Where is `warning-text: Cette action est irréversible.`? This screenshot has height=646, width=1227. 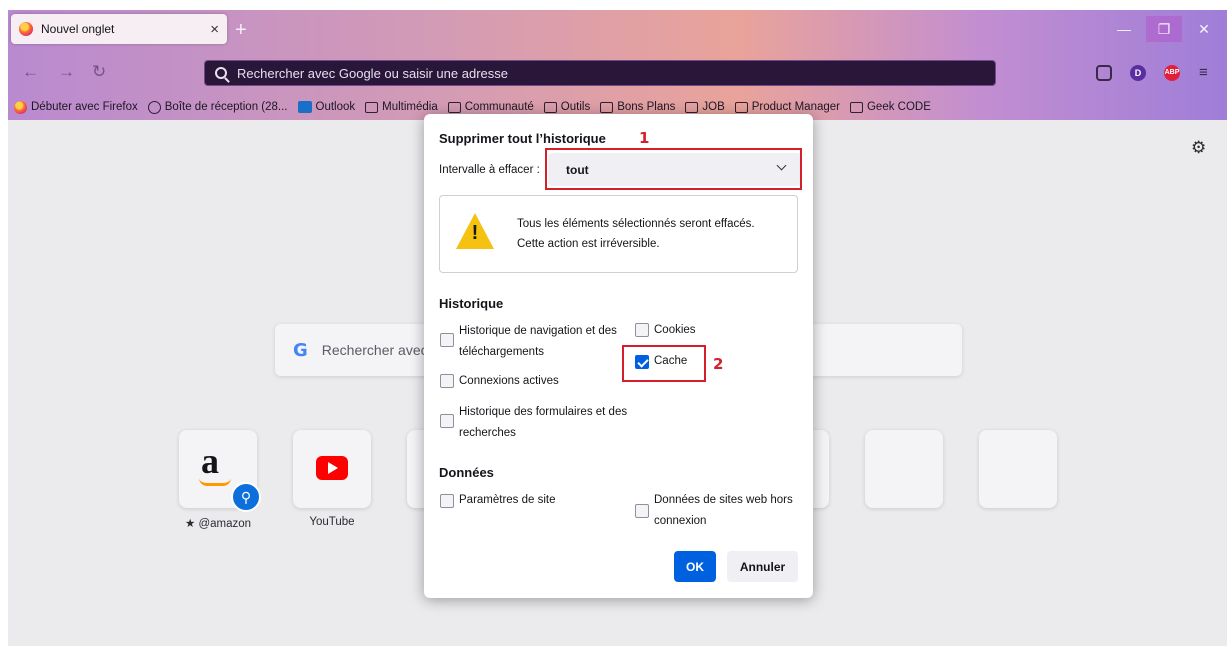
warning-text: Cette action est irréversible. is located at coordinates (588, 244).